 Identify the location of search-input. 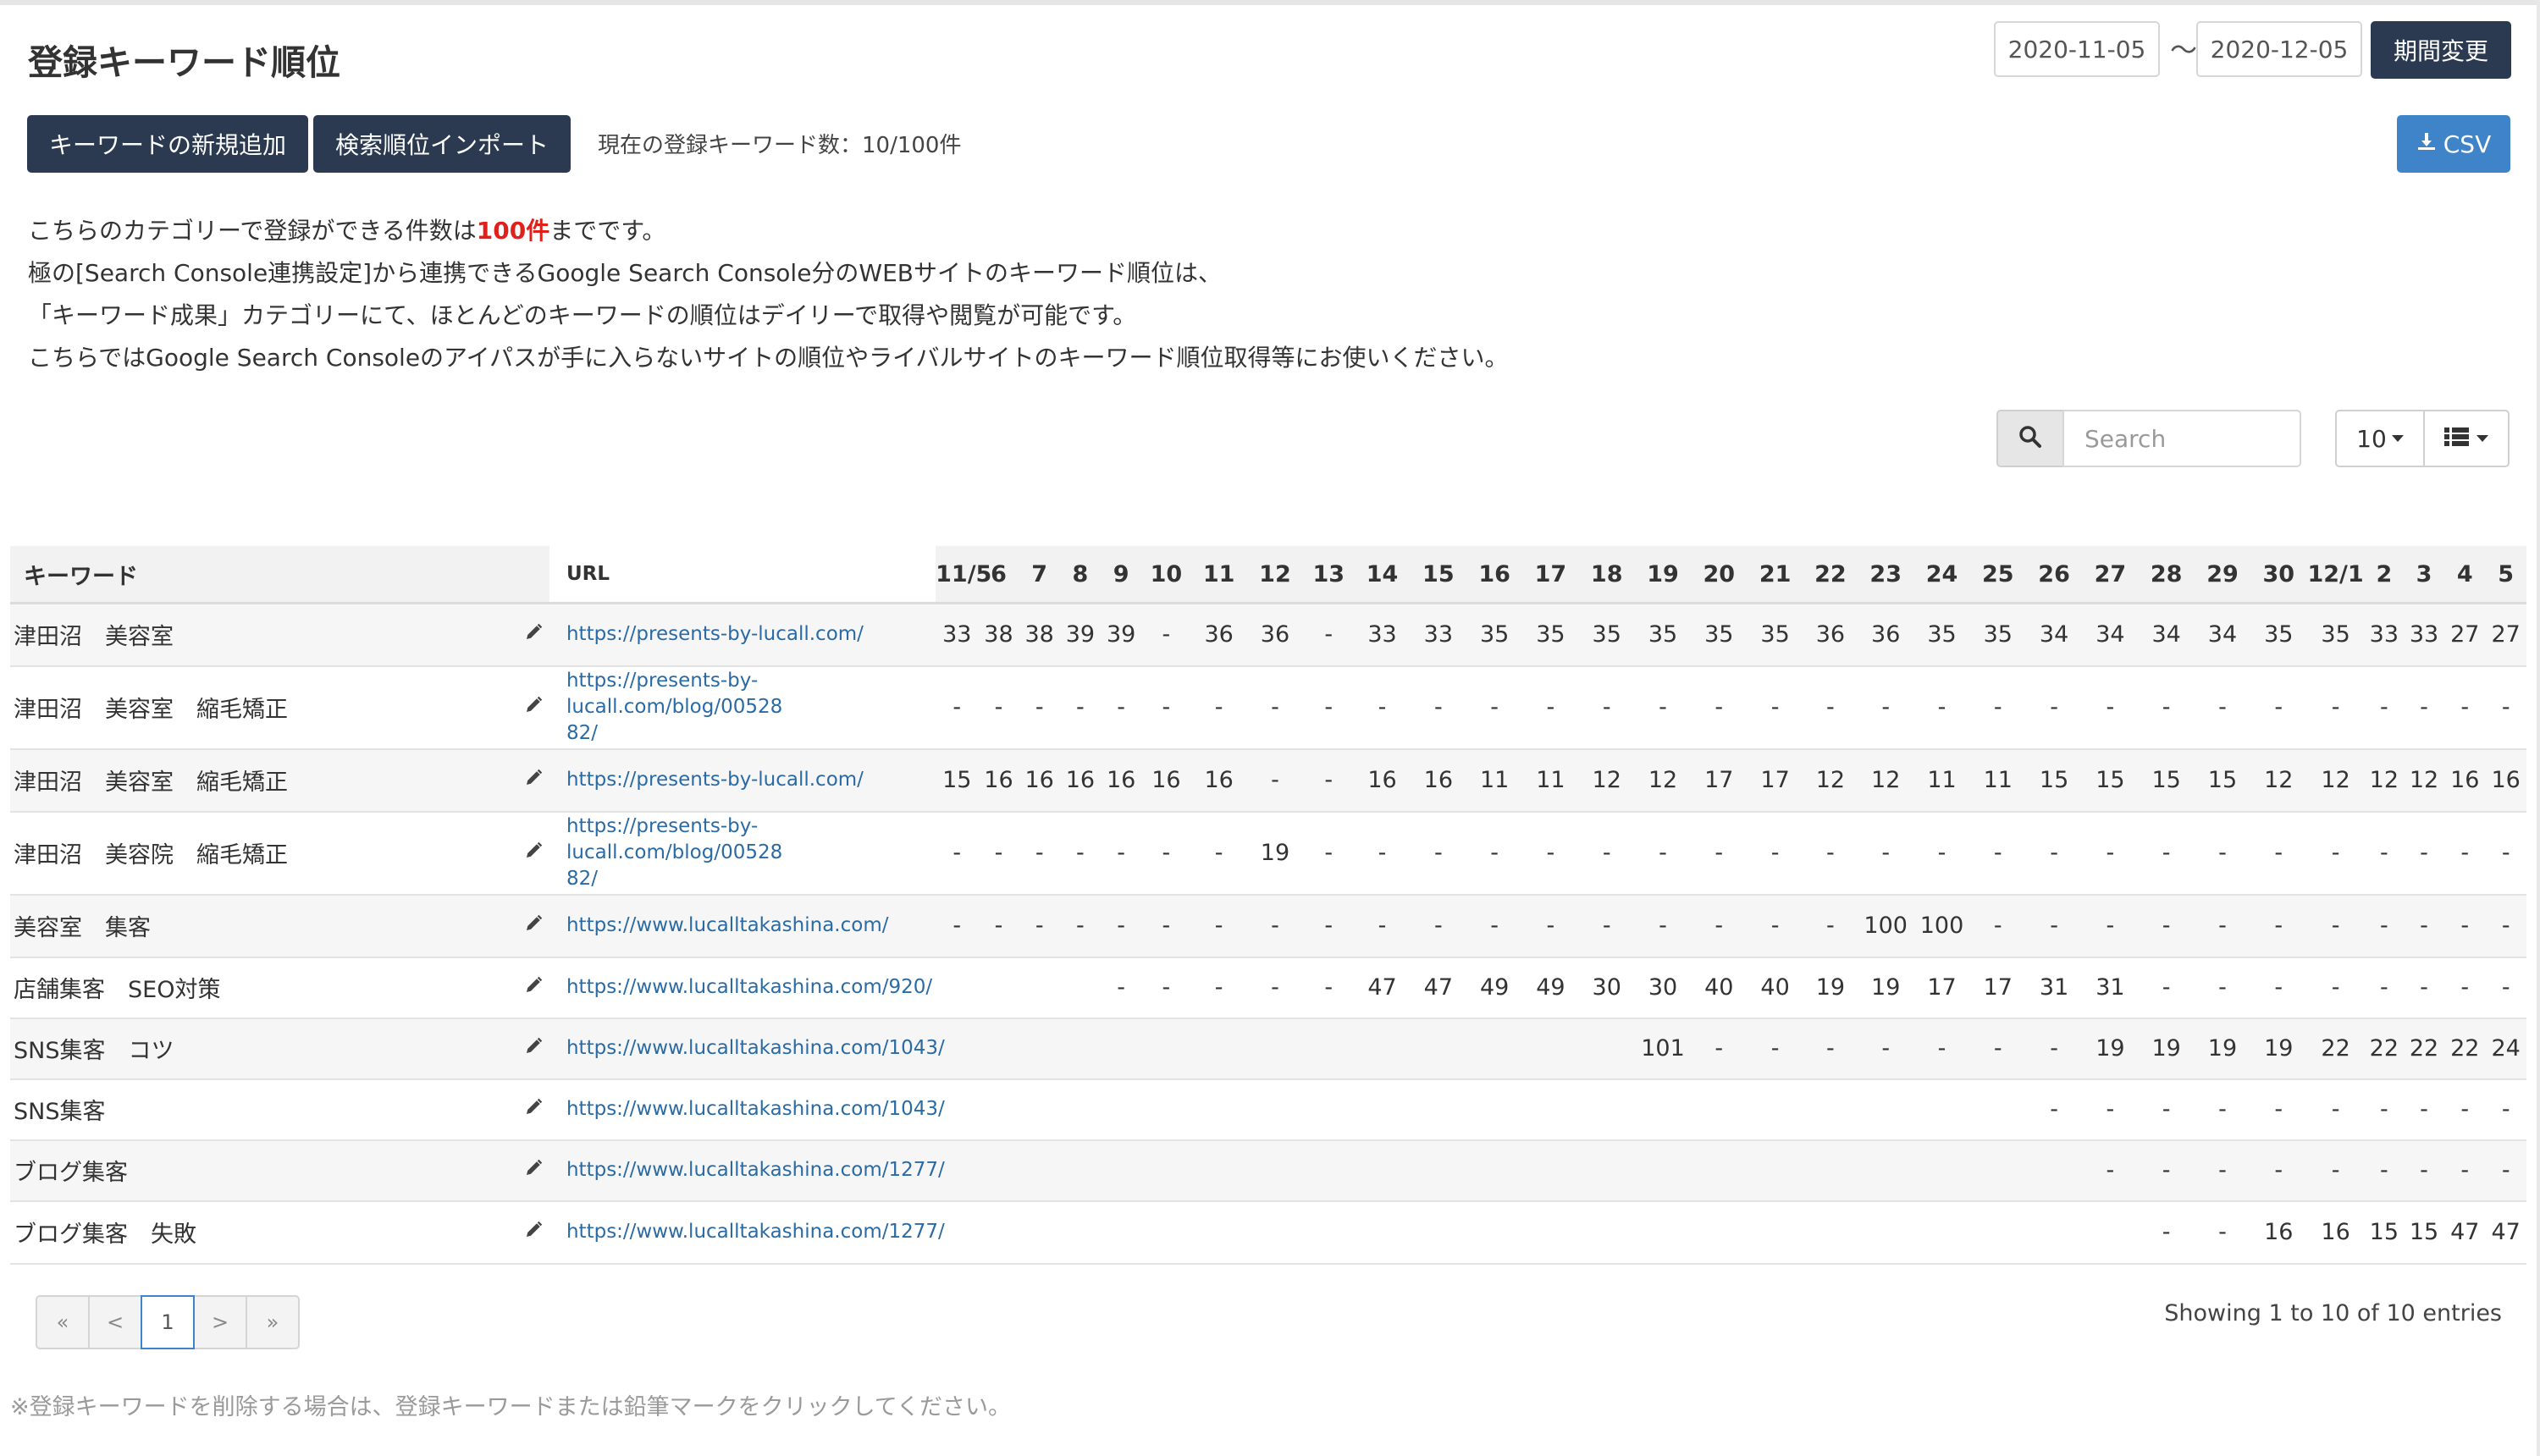
(2181, 438).